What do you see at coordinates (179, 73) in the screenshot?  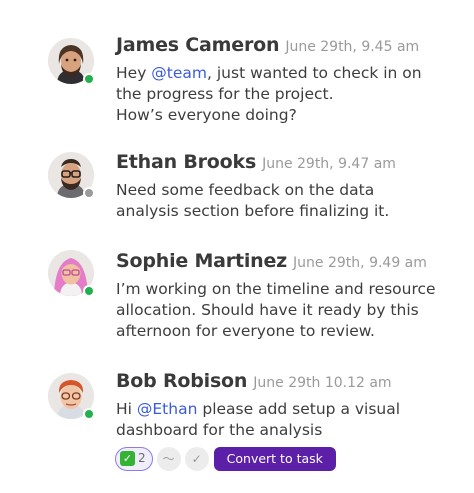 I see `mention-link: @team` at bounding box center [179, 73].